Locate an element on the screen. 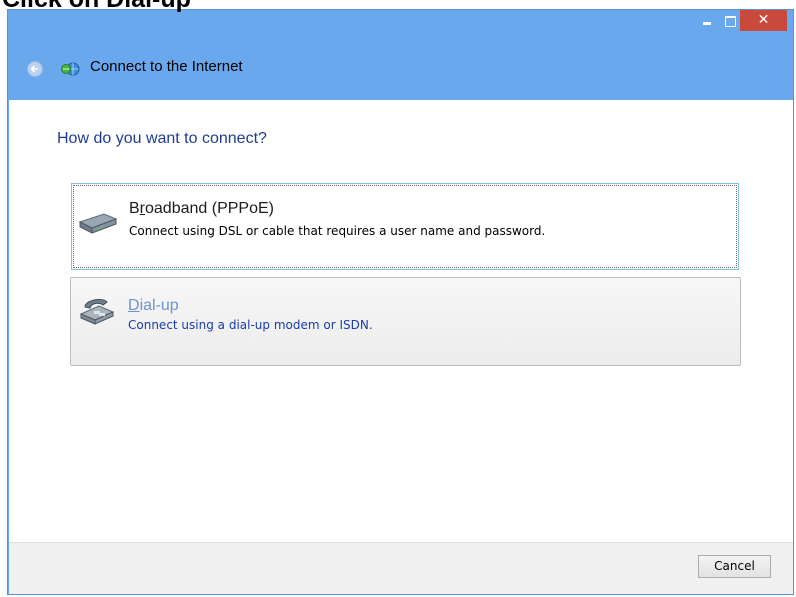 Image resolution: width=796 pixels, height=597 pixels. page-heading: How do you want to connect? is located at coordinates (162, 138).